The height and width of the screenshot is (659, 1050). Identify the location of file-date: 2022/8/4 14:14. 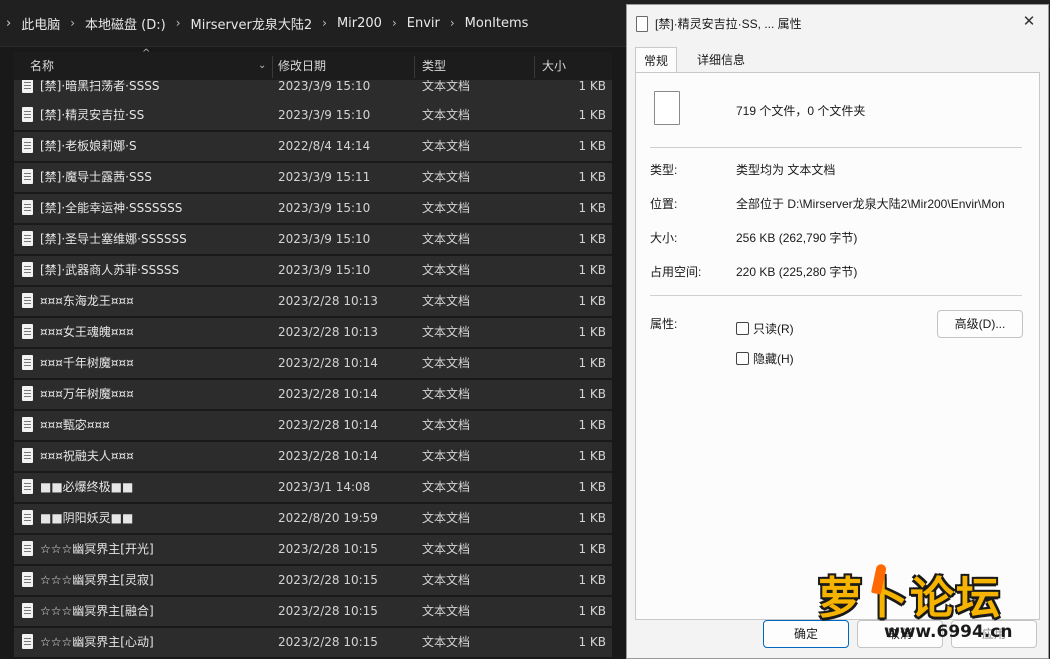
(324, 146).